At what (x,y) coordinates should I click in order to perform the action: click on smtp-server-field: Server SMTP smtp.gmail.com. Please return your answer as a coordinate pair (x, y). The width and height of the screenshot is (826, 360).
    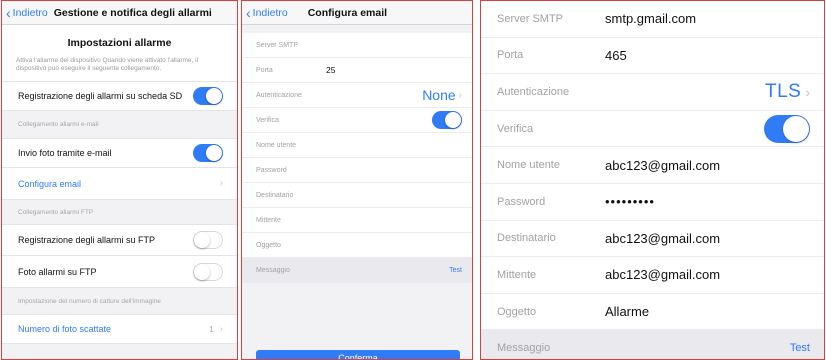
    Looking at the image, I should click on (652, 19).